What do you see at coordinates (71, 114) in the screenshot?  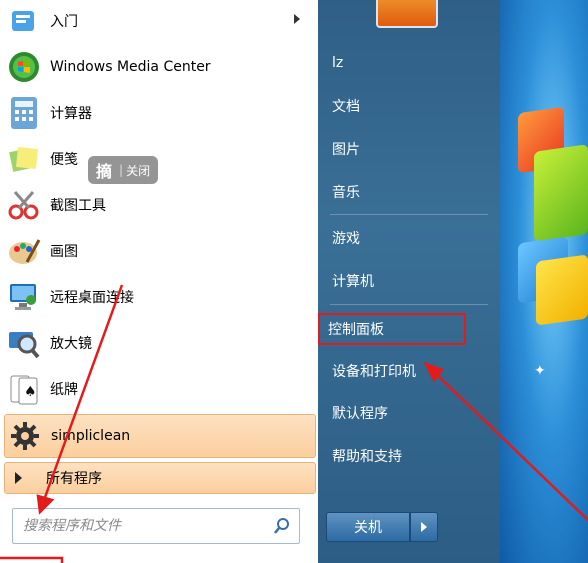 I see `program-label: 计算器` at bounding box center [71, 114].